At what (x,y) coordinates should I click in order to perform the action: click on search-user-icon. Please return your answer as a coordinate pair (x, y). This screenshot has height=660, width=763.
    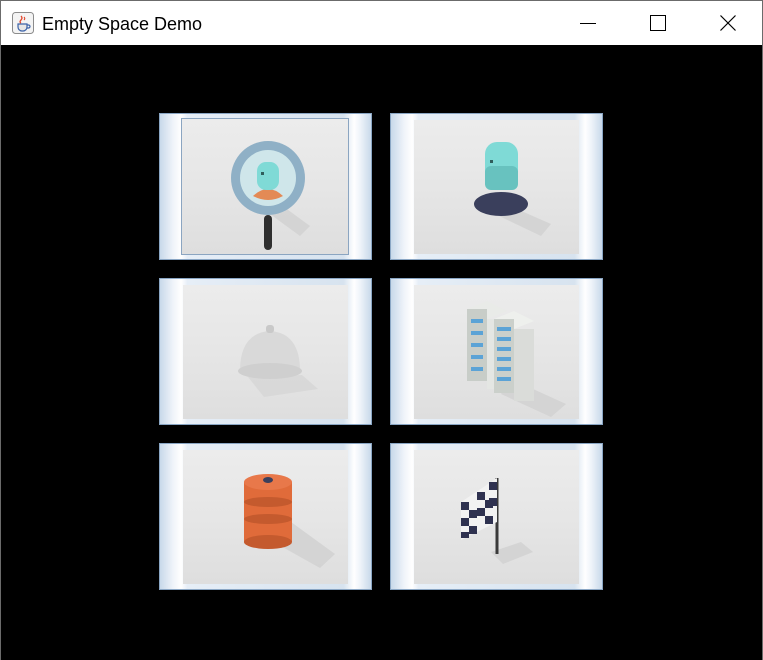
    Looking at the image, I should click on (270, 195).